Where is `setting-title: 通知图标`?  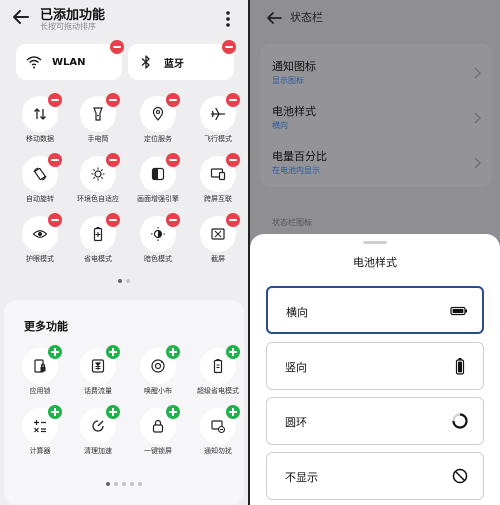 setting-title: 通知图标 is located at coordinates (294, 66).